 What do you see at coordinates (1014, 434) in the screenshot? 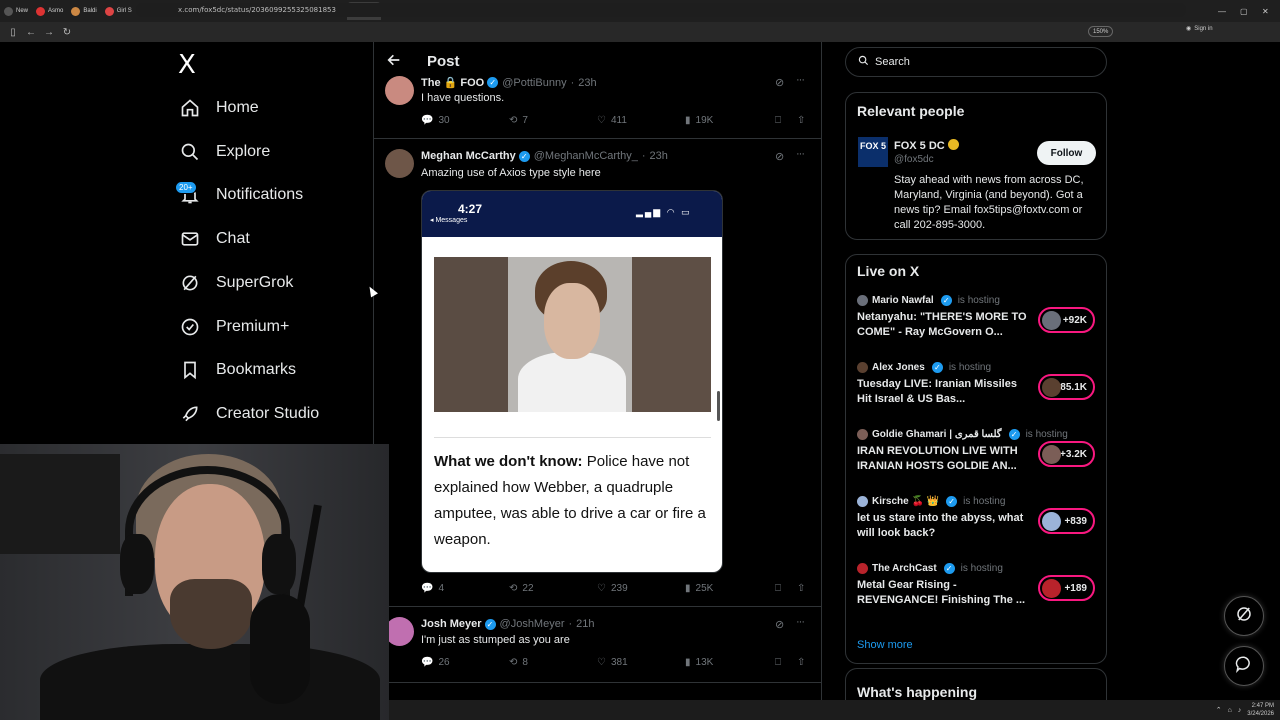
I see `verified-icon: ✓` at bounding box center [1014, 434].